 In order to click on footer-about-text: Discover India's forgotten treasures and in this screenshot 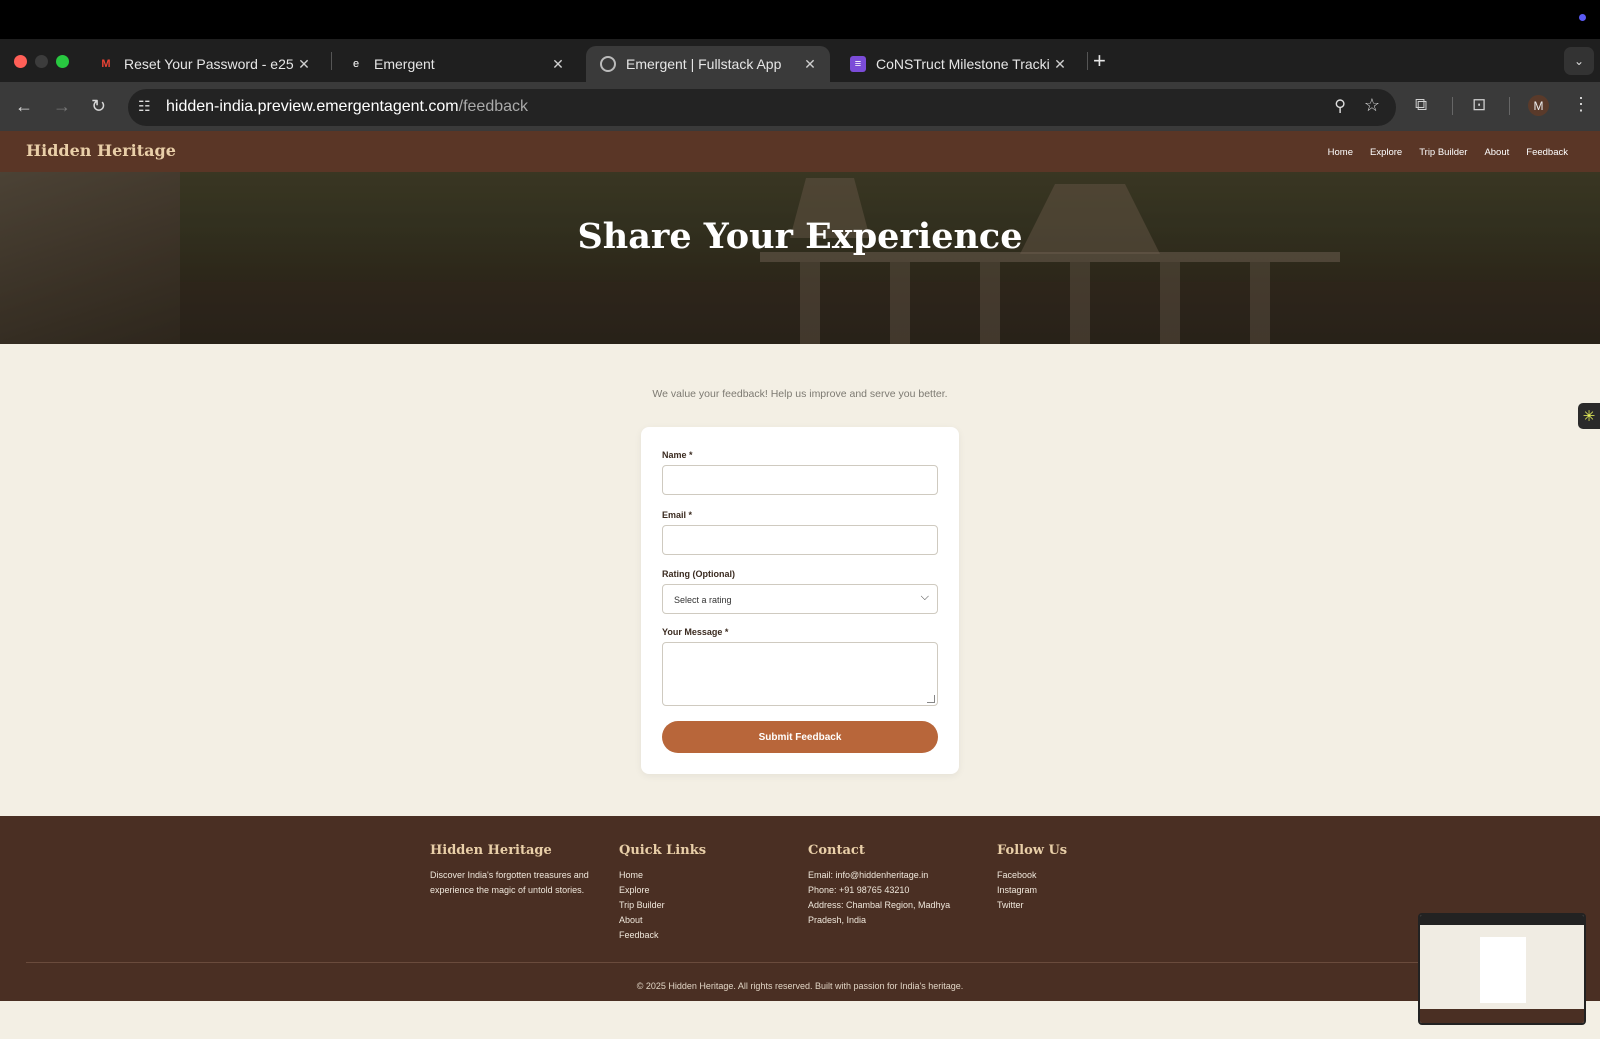, I will do `click(509, 875)`.